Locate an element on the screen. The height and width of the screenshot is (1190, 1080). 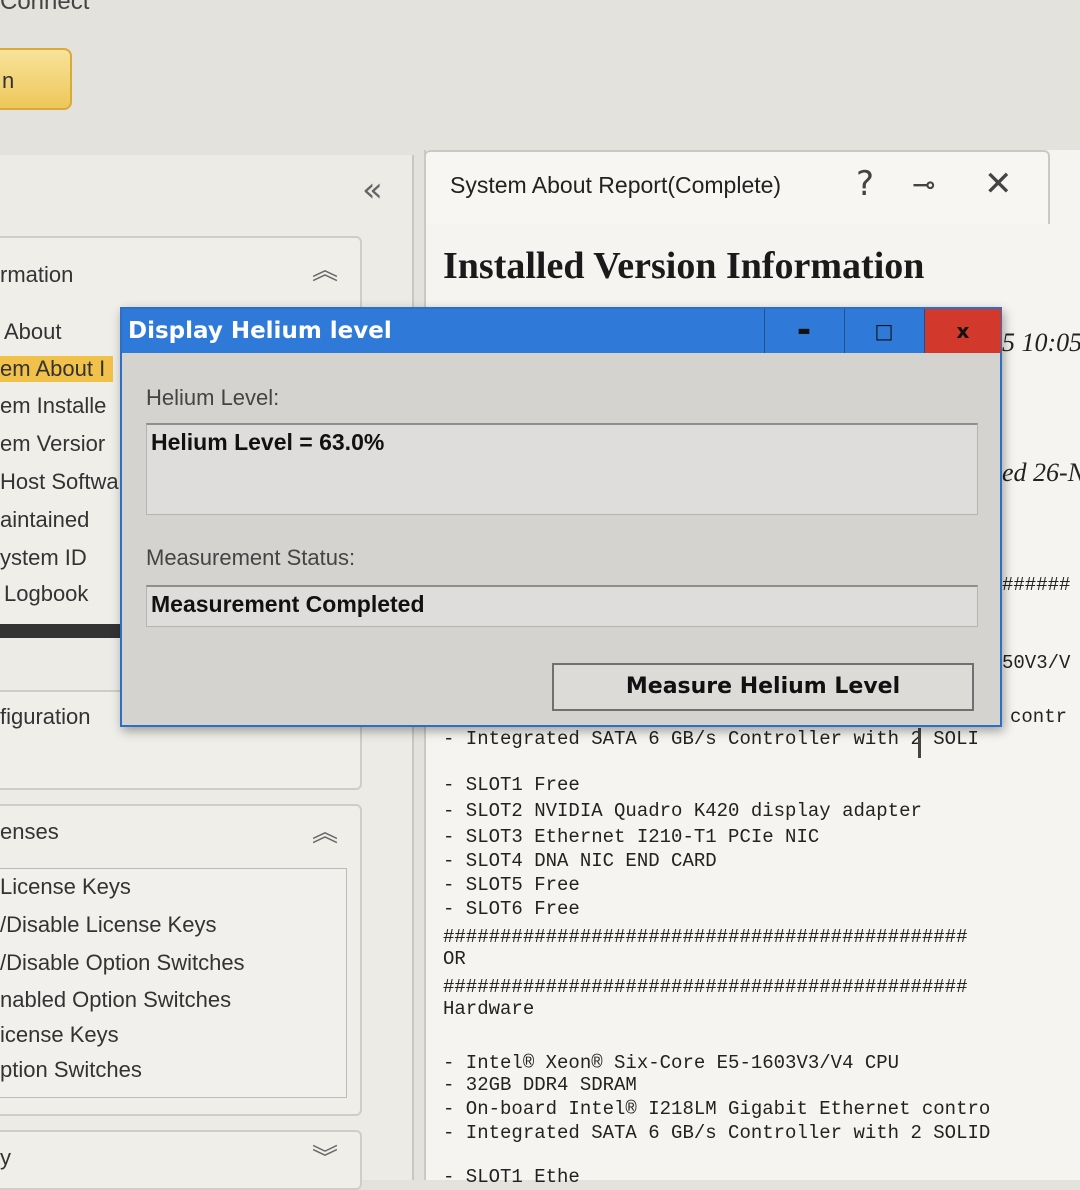
report-line: - SLOT4 DNA NIC END CARD is located at coordinates (580, 861).